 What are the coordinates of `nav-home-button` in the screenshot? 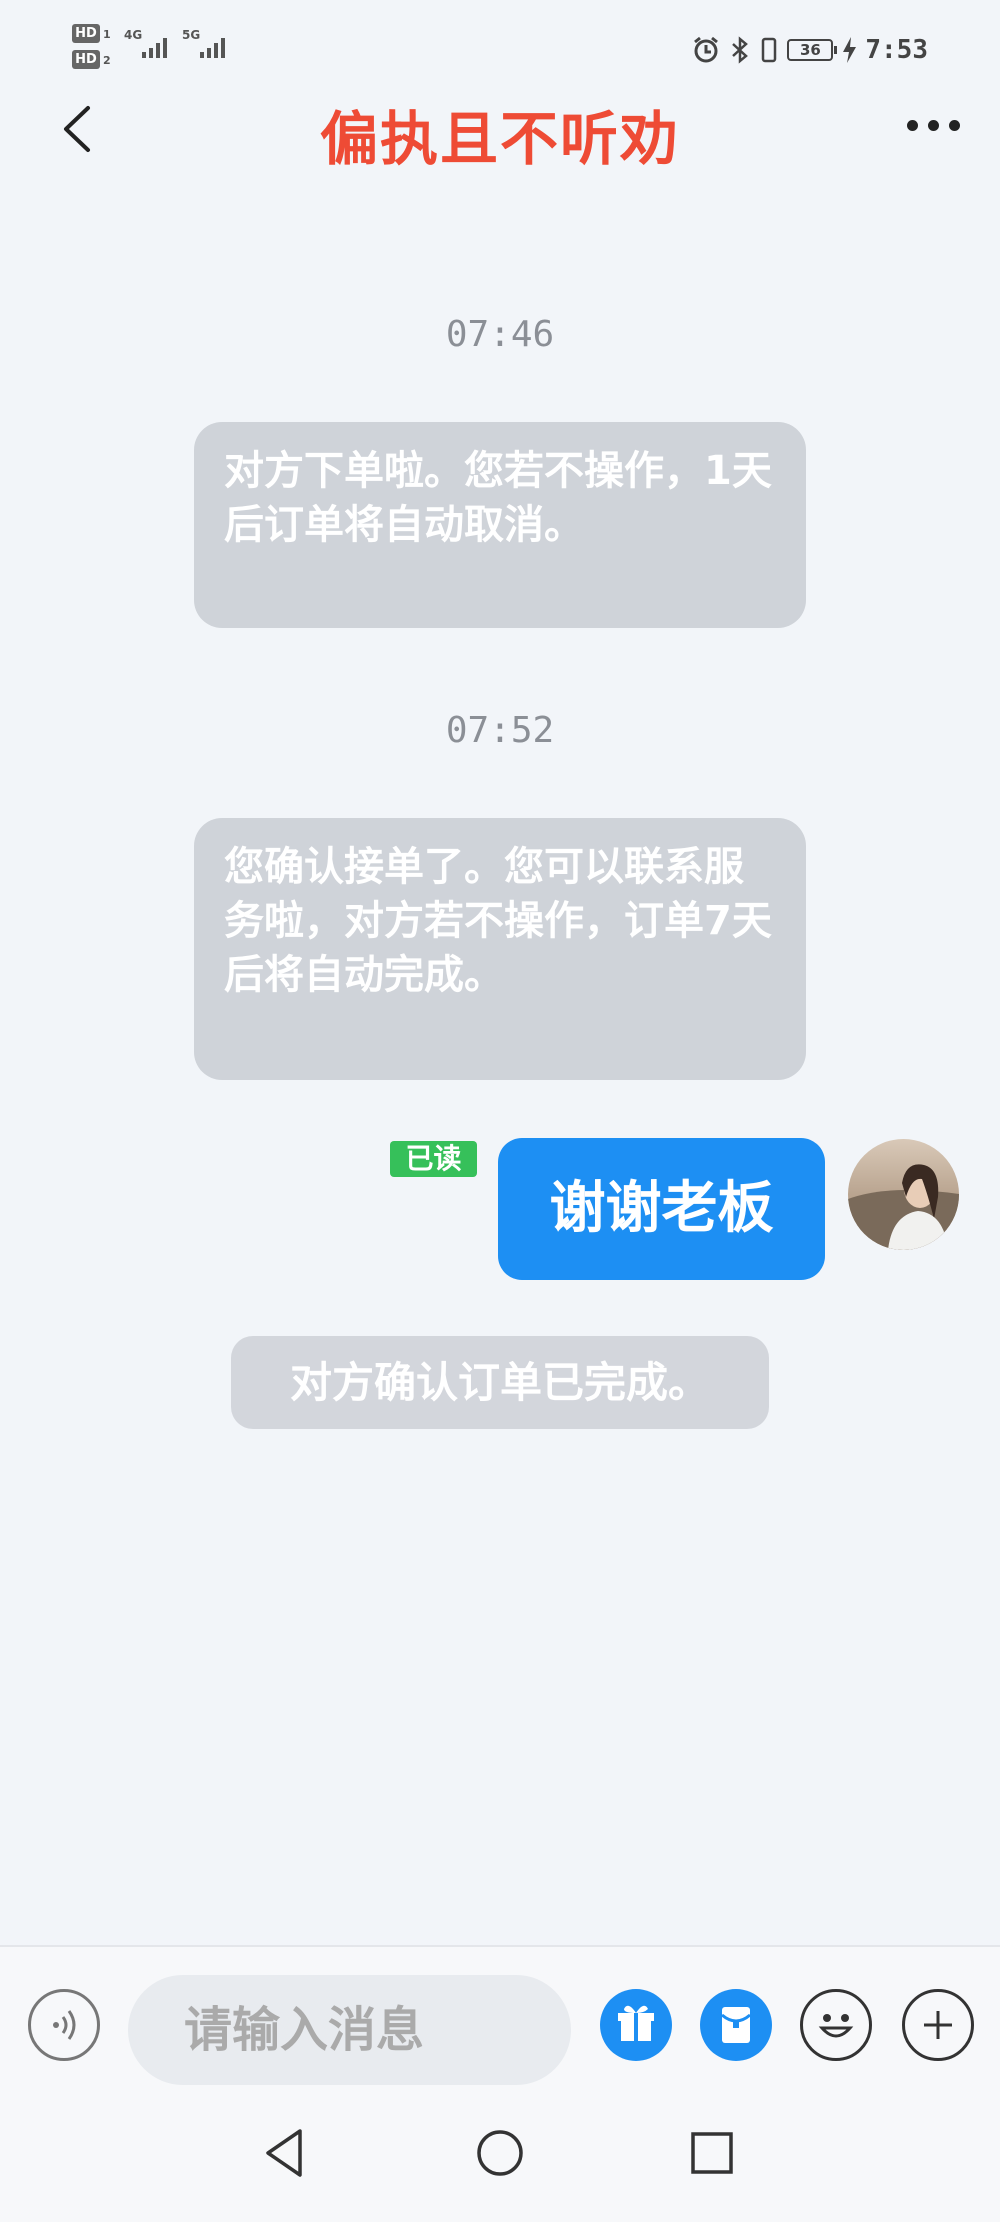 It's located at (500, 2153).